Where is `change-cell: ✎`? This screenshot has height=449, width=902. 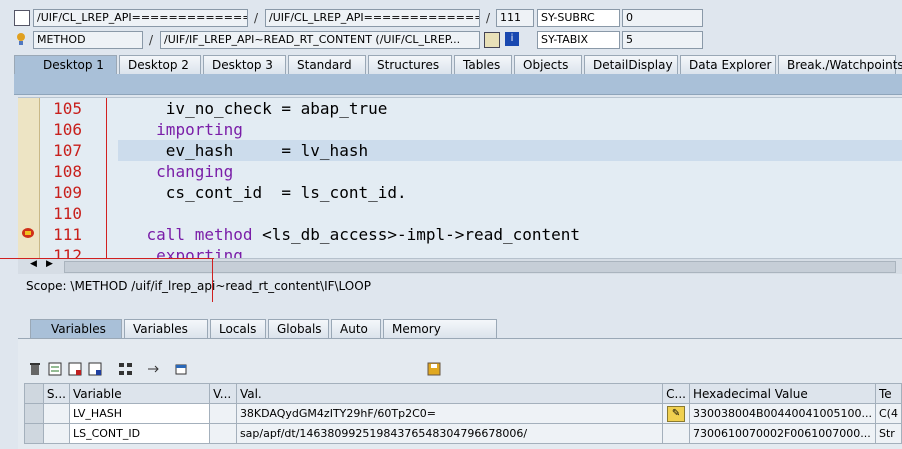
change-cell: ✎ is located at coordinates (676, 413).